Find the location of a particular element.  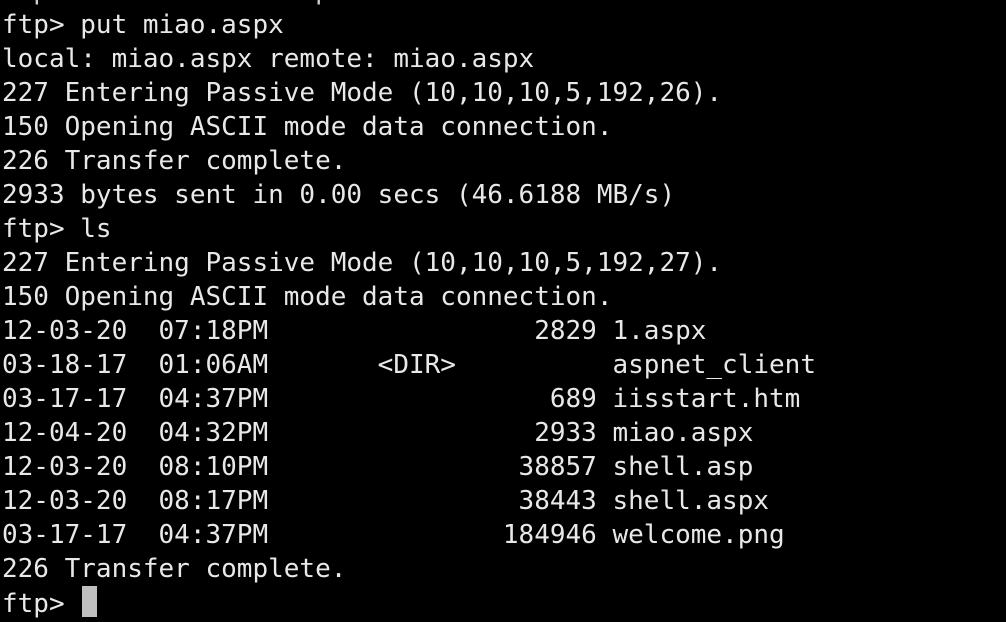

directory-listing-row: 12-03-20 07:18PM 2829 1.aspx is located at coordinates (354, 331).